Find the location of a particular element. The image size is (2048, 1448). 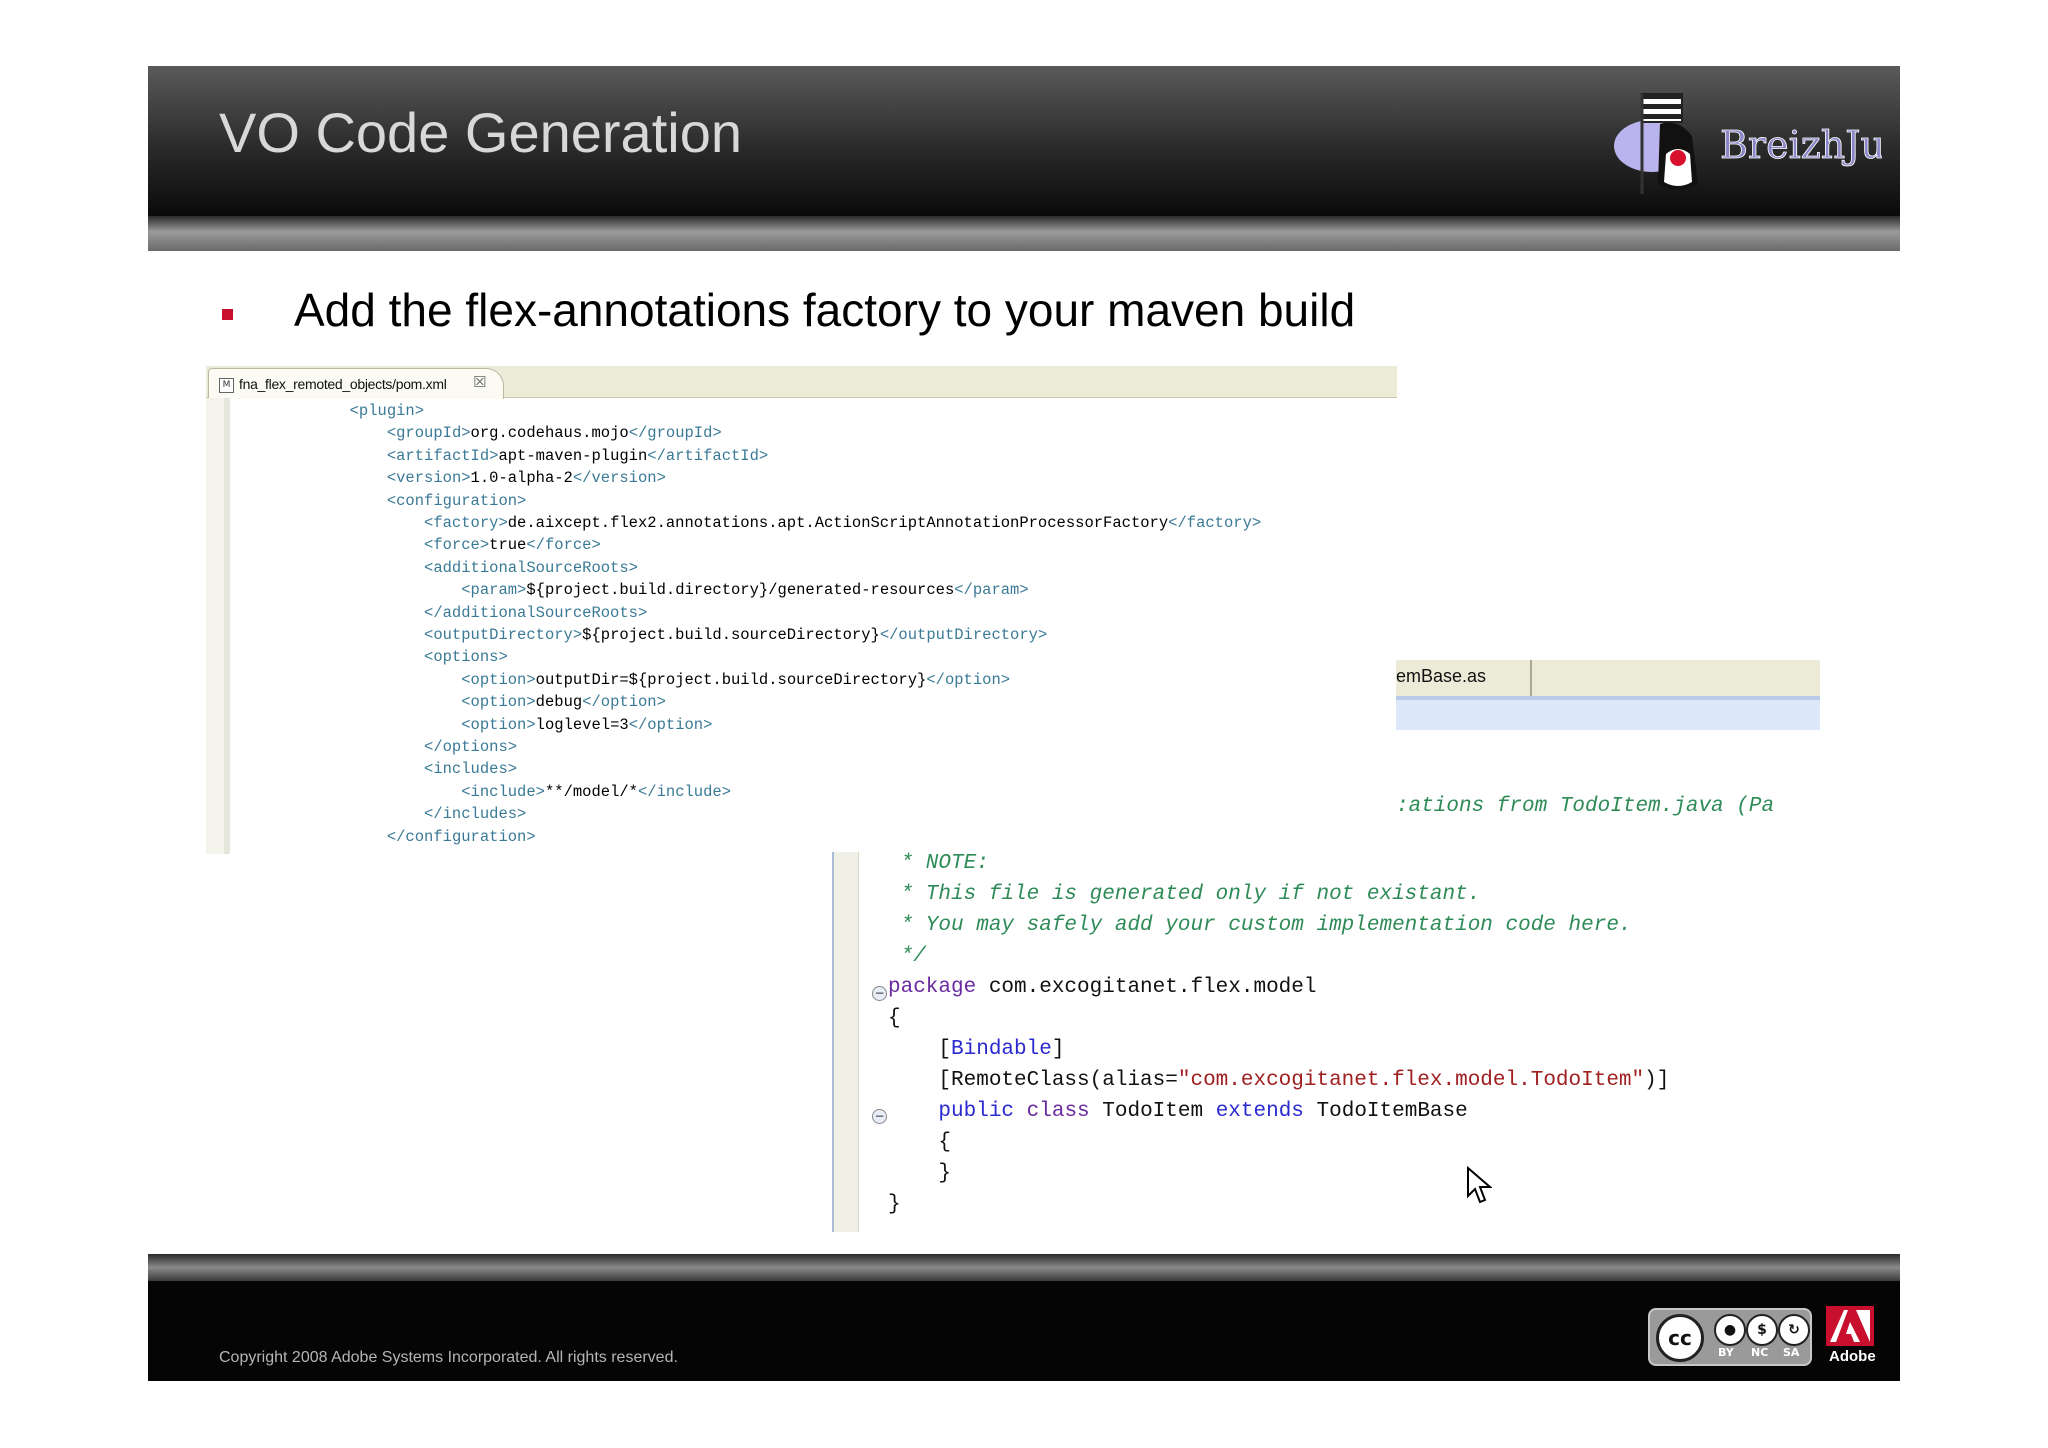

editor-highlight-strip is located at coordinates (1608, 715).